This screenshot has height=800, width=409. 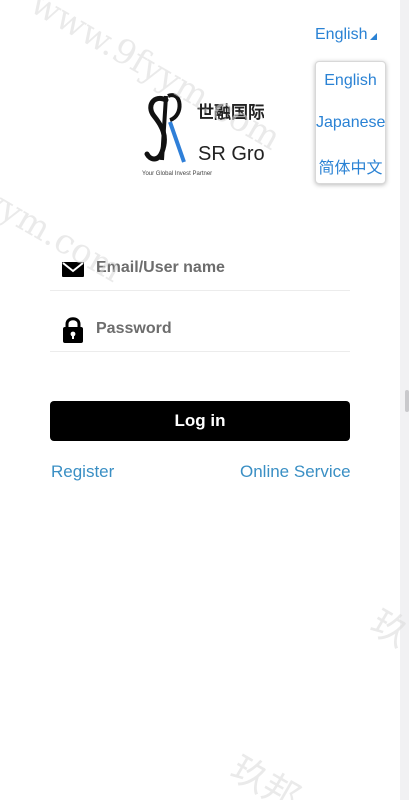 What do you see at coordinates (407, 401) in the screenshot?
I see `scrollbar-thumb` at bounding box center [407, 401].